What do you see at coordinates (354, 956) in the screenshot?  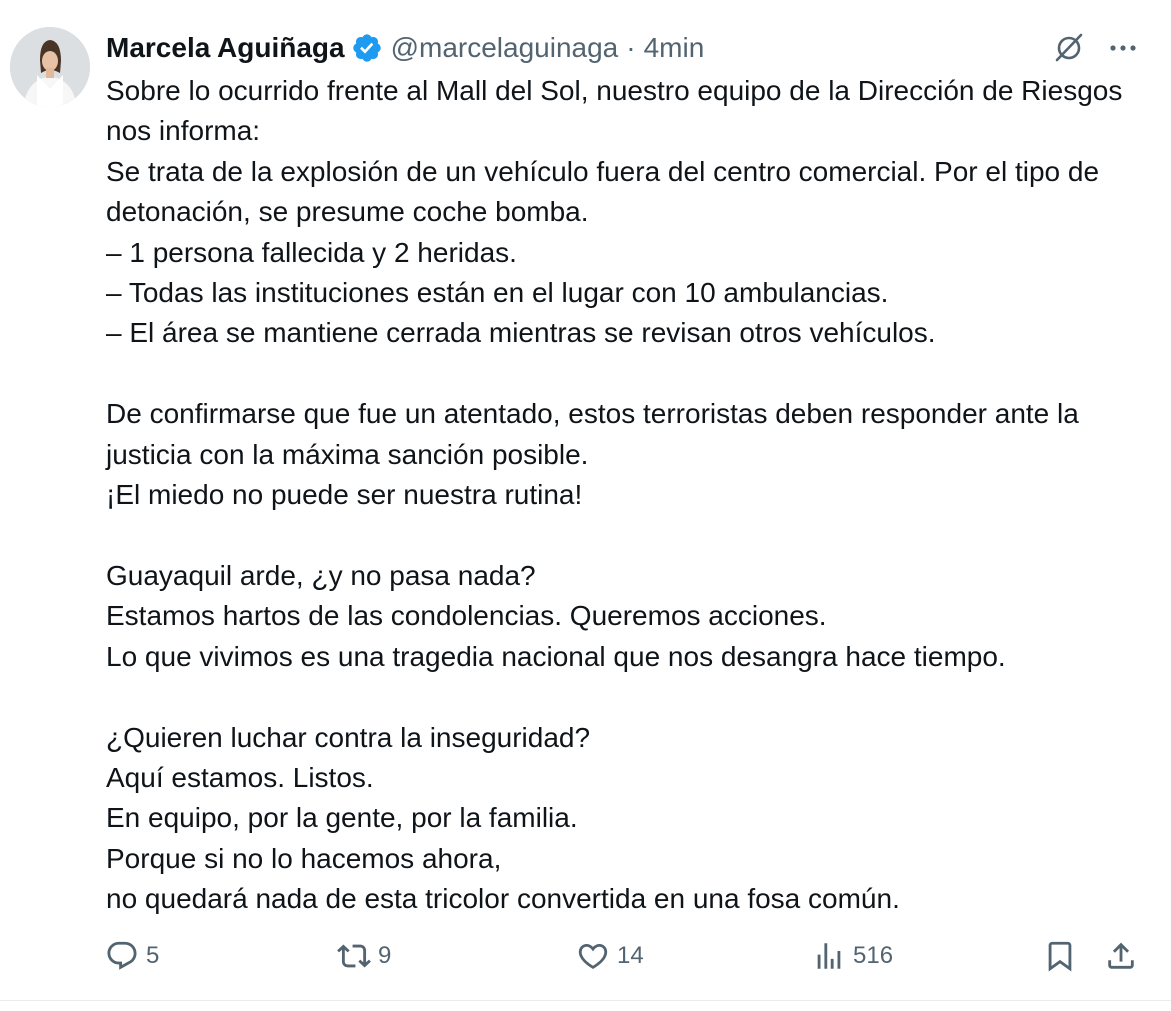 I see `repost-icon` at bounding box center [354, 956].